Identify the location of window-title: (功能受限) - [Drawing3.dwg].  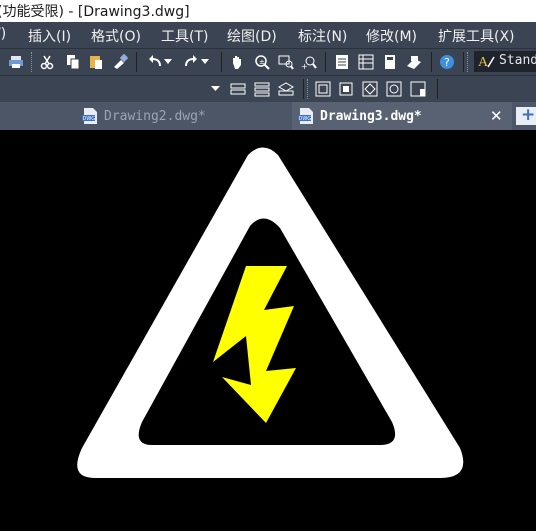
(95, 12).